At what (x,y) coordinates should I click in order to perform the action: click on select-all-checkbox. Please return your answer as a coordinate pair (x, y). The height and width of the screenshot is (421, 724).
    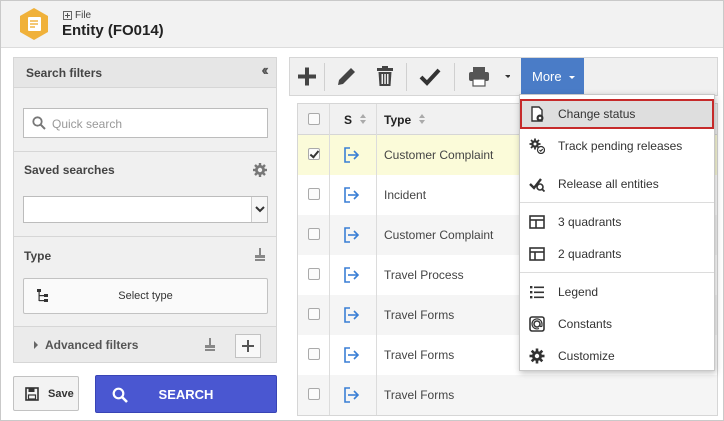
    Looking at the image, I should click on (314, 119).